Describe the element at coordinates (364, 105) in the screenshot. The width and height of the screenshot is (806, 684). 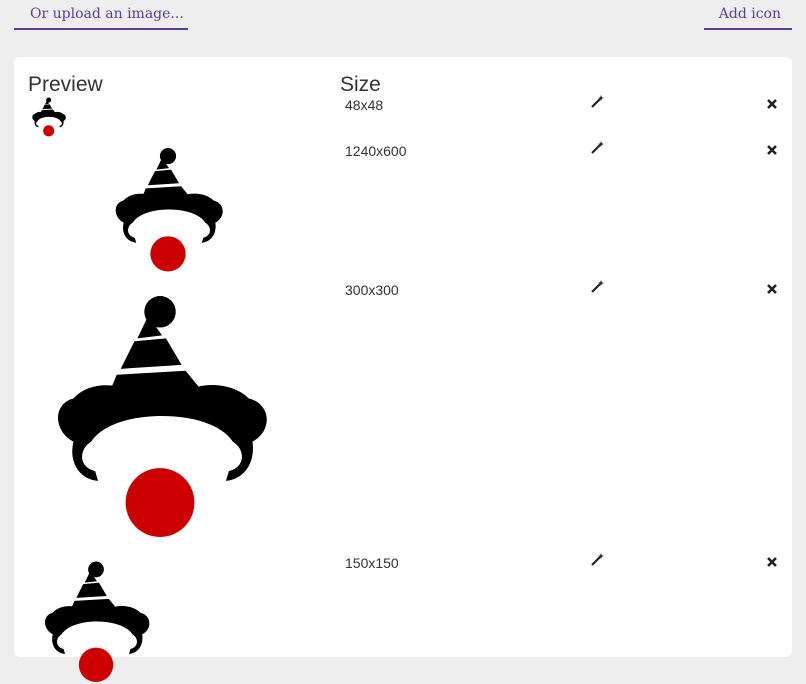
I see `size-label: 48x48` at that location.